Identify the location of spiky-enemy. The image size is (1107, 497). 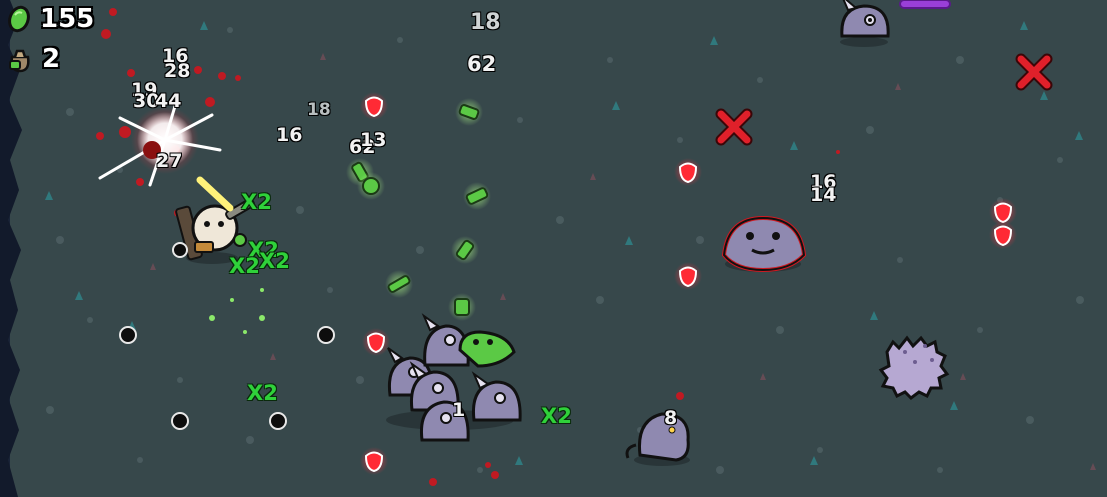
(914, 367).